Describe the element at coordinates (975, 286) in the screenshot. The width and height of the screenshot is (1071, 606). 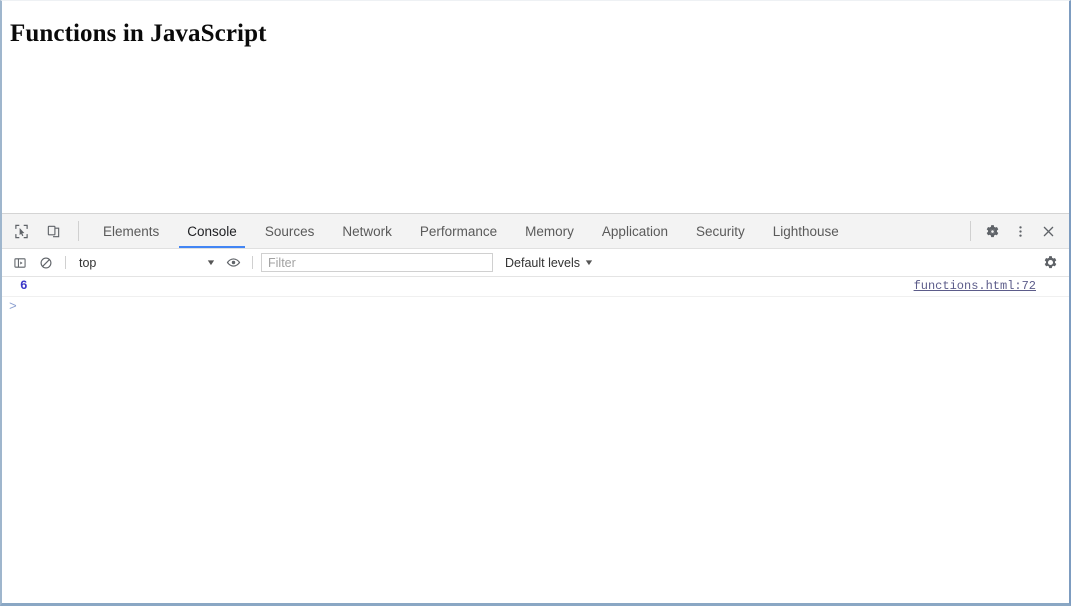
I see `console-source-link: functions.html:72` at that location.